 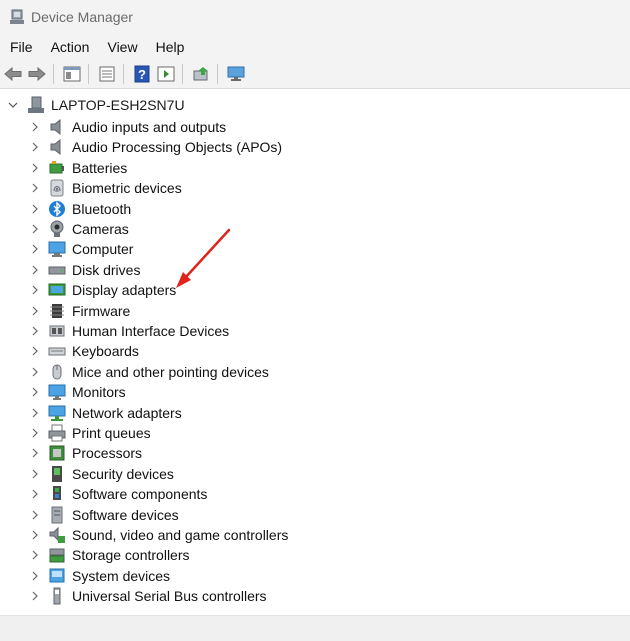 I want to click on properties-icon, so click(x=107, y=74).